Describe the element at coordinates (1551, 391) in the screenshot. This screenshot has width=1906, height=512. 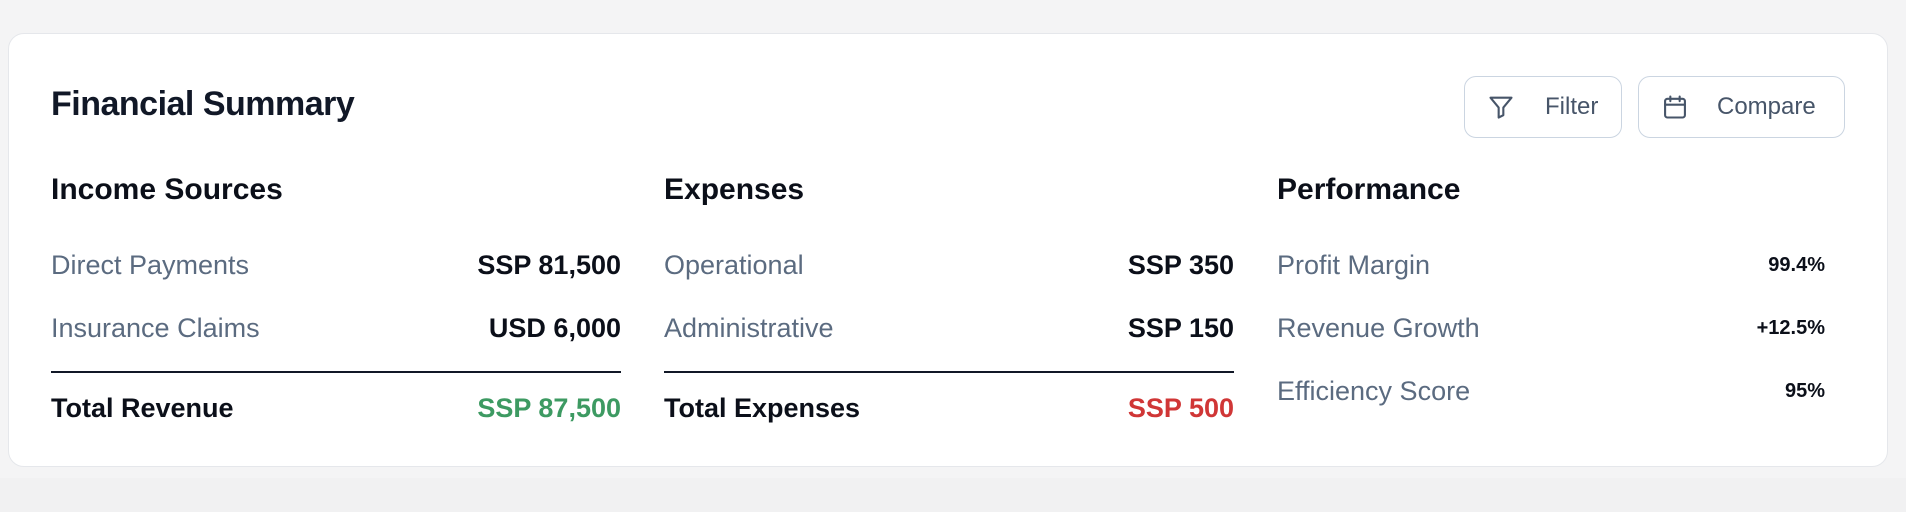
I see `performance-row: Efficiency Score 95%` at that location.